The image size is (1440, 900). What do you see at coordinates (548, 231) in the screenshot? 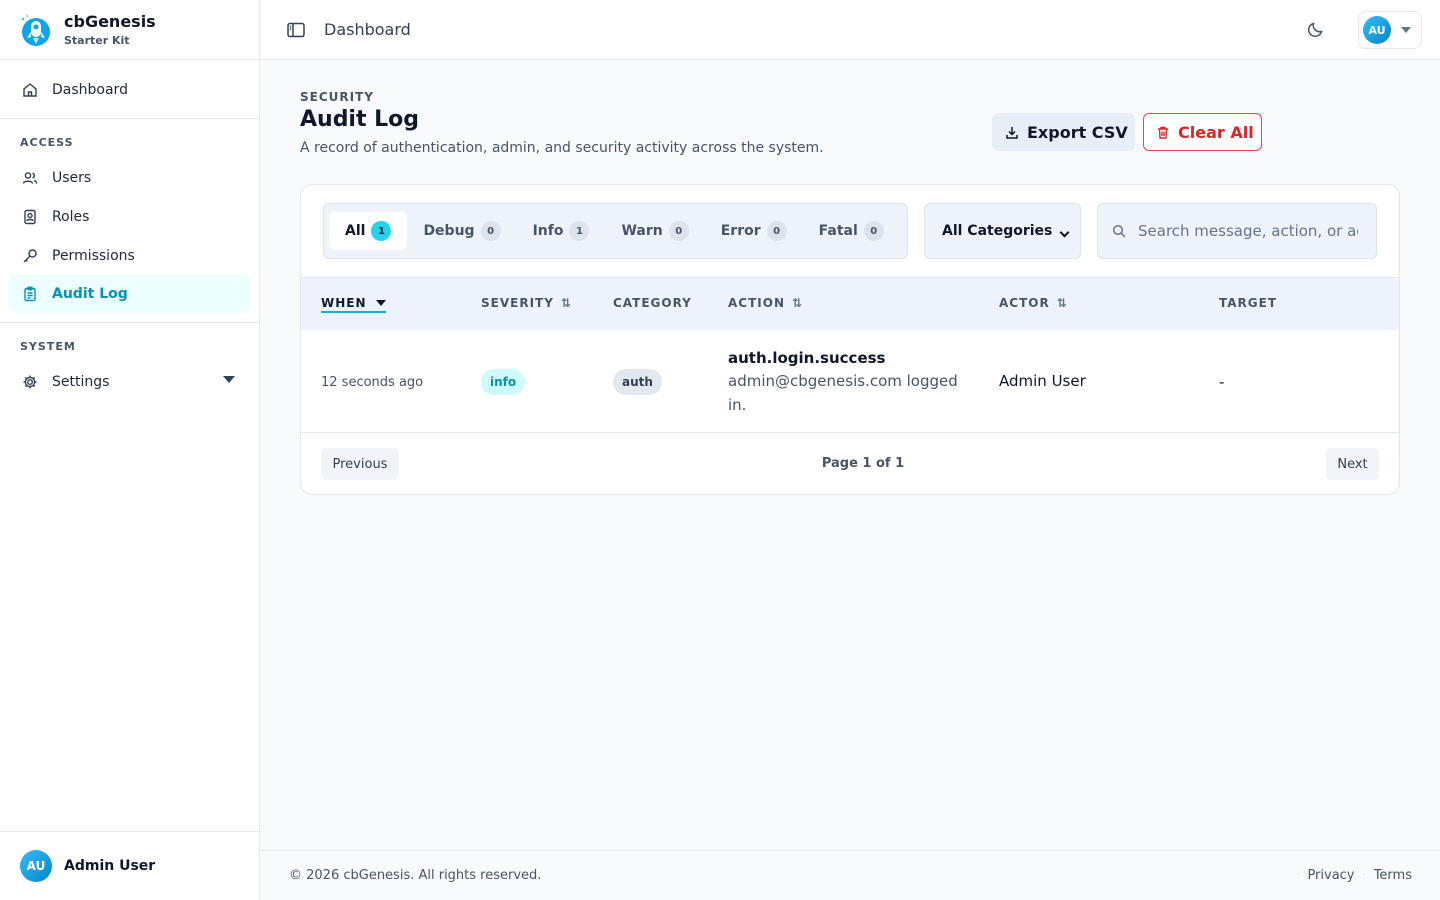
I see `tab-label: Info` at bounding box center [548, 231].